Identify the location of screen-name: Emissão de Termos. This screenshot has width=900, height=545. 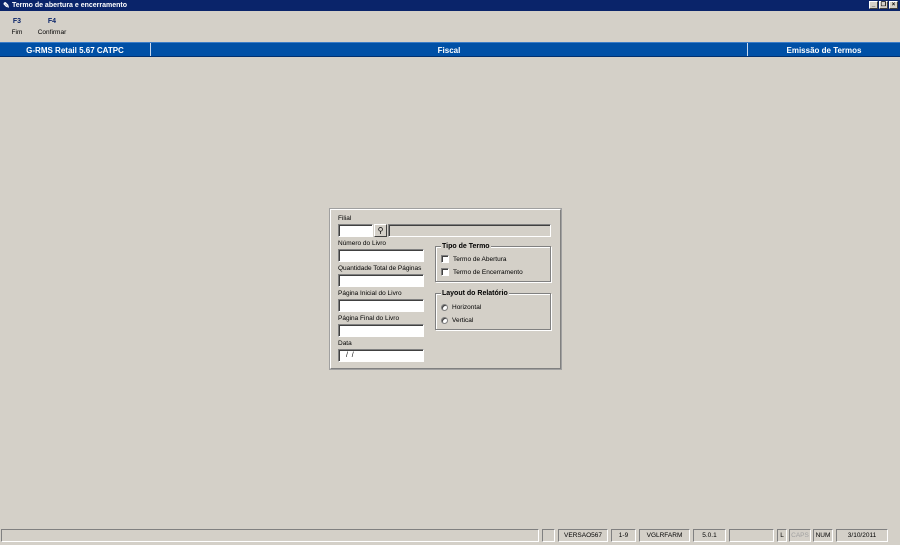
(824, 50).